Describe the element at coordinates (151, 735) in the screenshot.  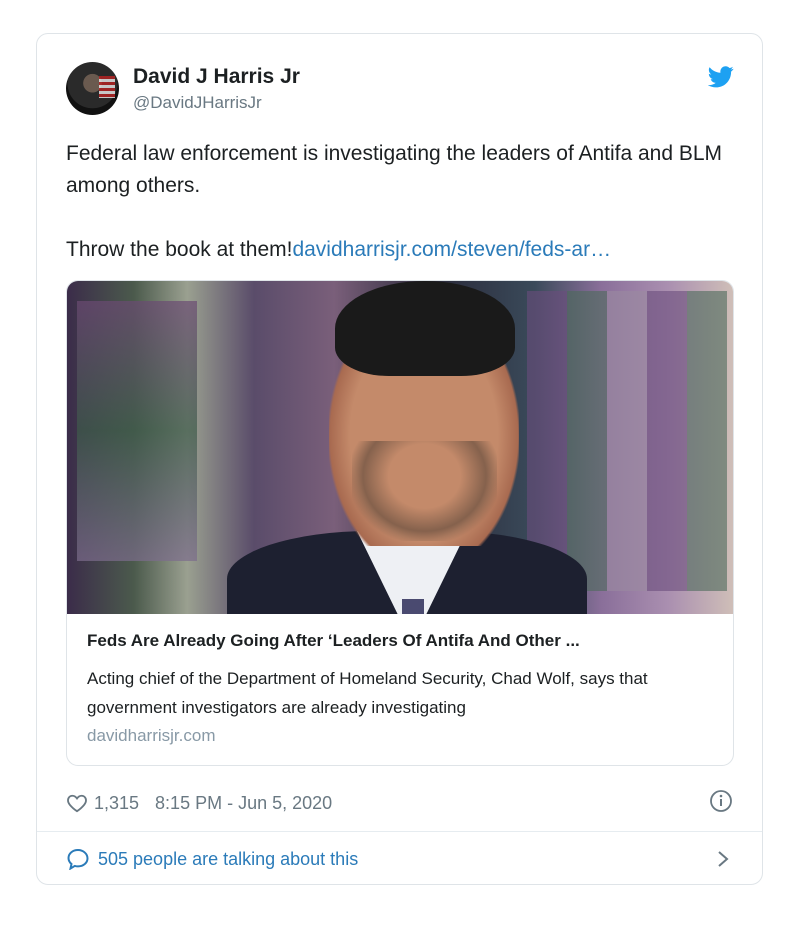
I see `link-card-domain: davidharrisjr.com` at that location.